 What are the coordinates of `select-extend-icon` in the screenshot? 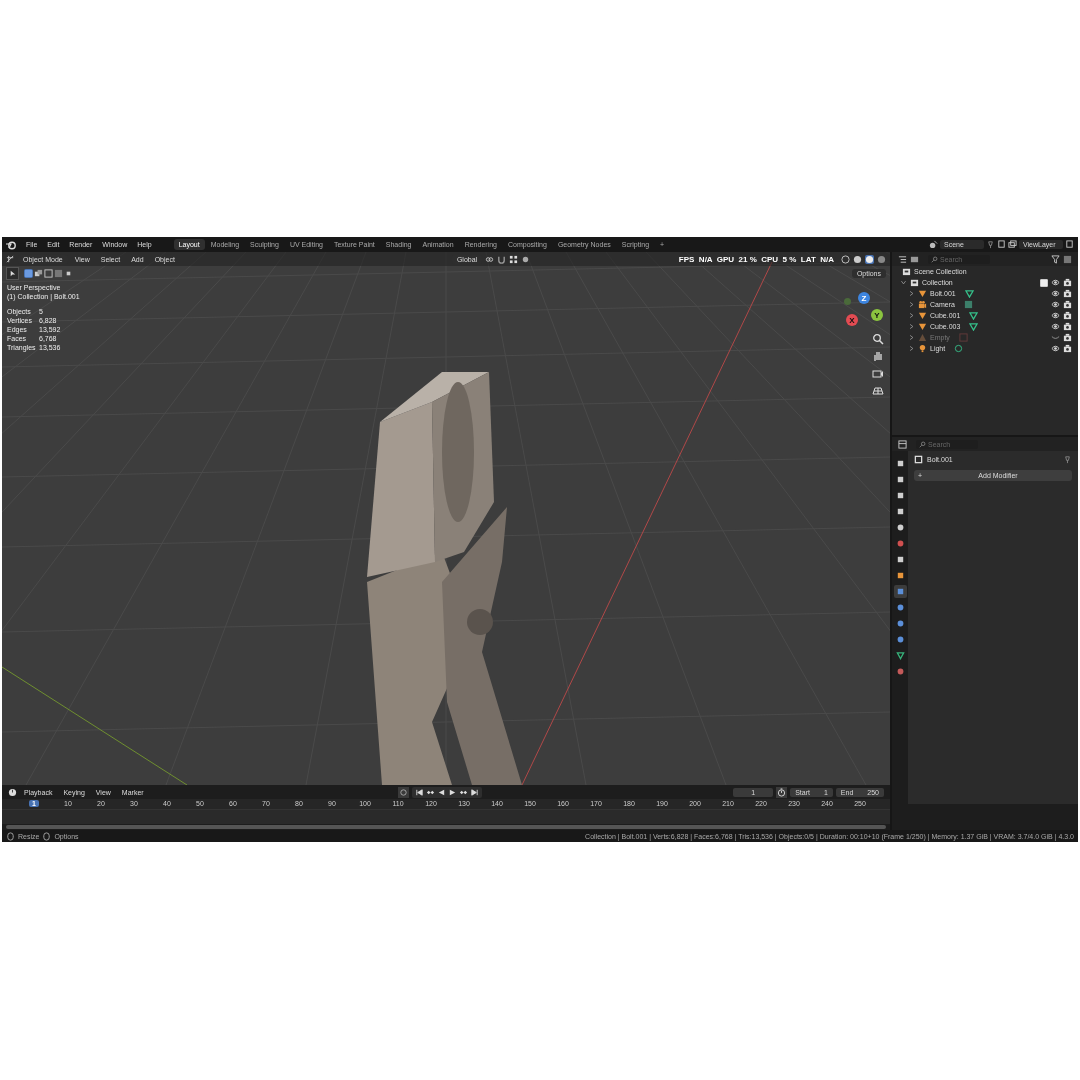 It's located at (38, 273).